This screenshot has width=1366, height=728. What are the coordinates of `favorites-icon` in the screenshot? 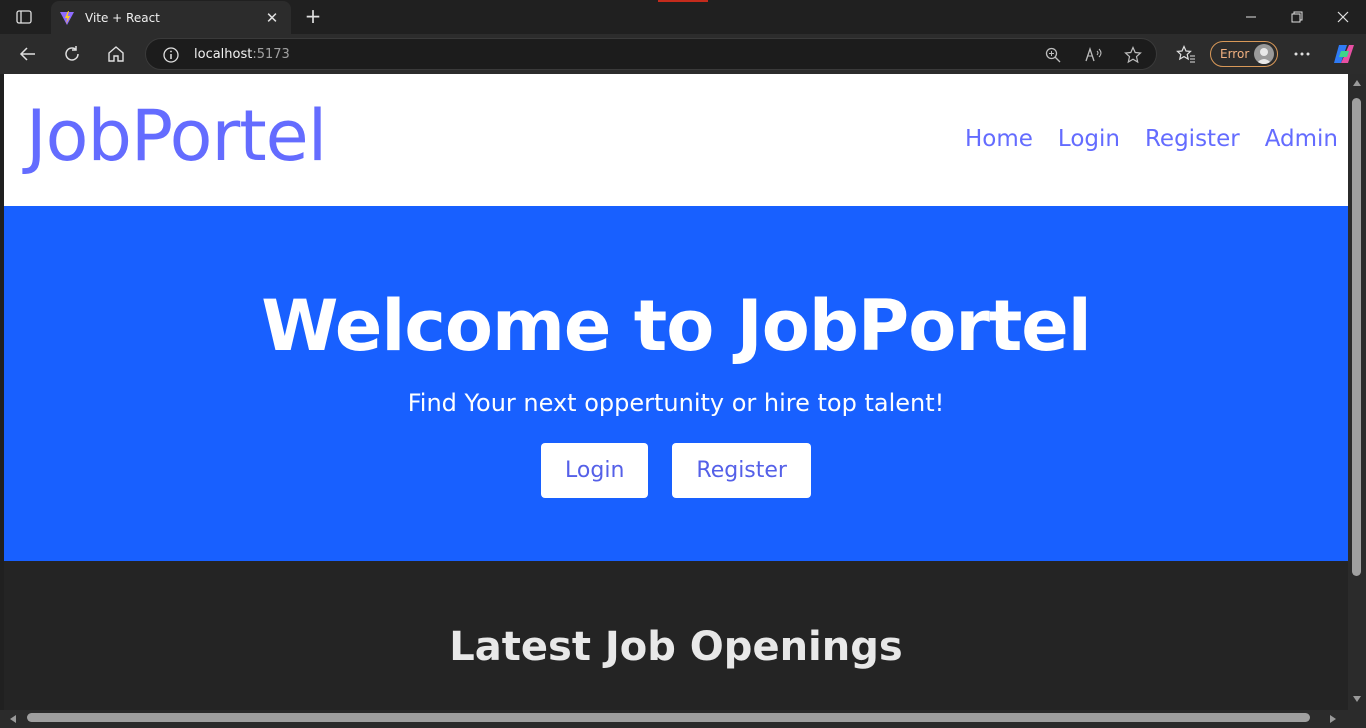 It's located at (1186, 54).